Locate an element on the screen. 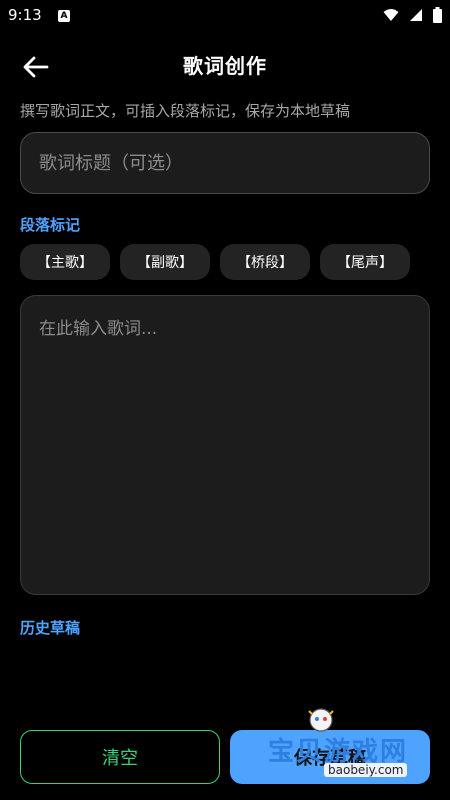  chip-outro: 【尾声】 is located at coordinates (365, 262).